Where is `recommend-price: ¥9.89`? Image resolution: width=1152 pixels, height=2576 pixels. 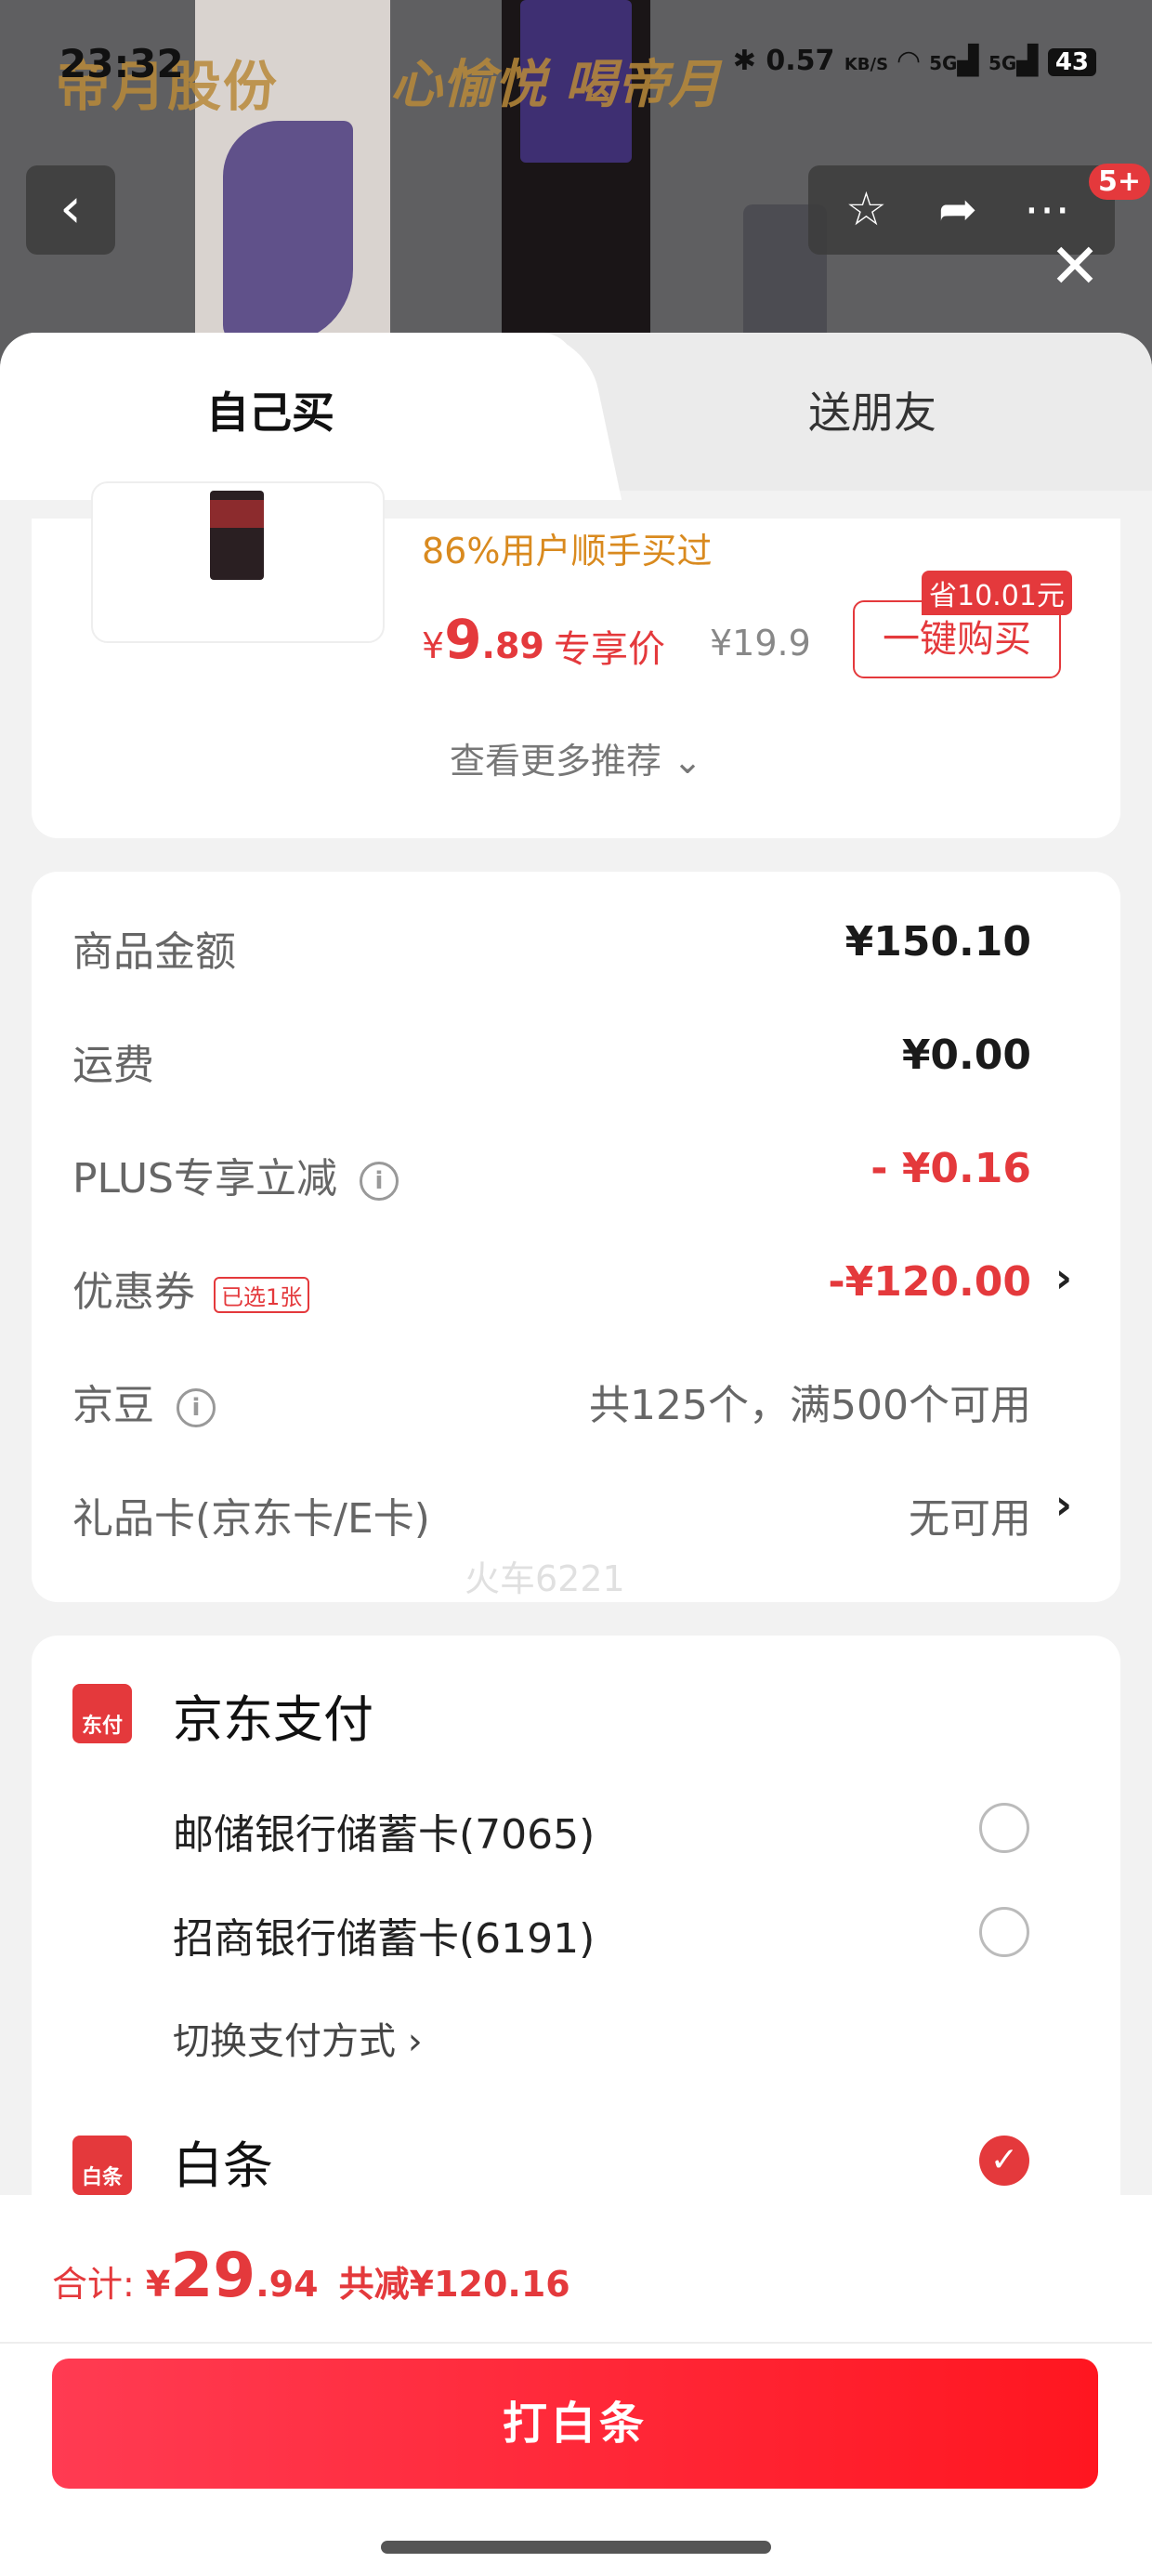 recommend-price: ¥9.89 is located at coordinates (483, 639).